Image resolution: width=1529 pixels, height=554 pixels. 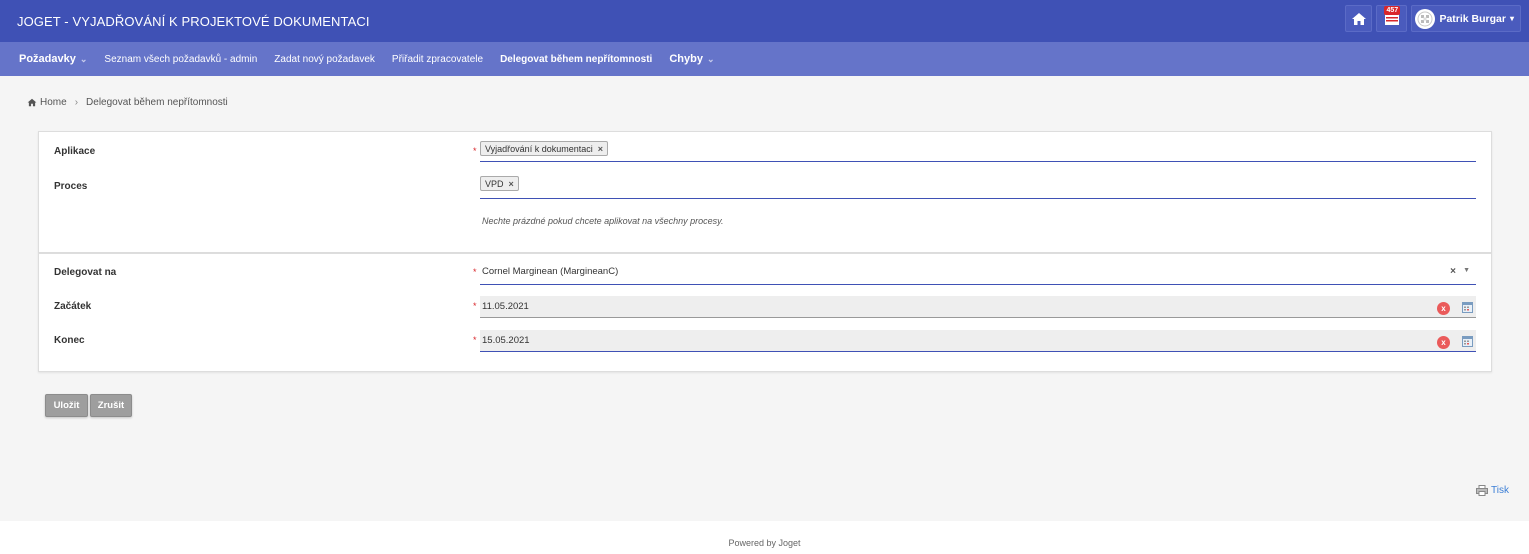 I want to click on save-button: Uložit, so click(x=66, y=405).